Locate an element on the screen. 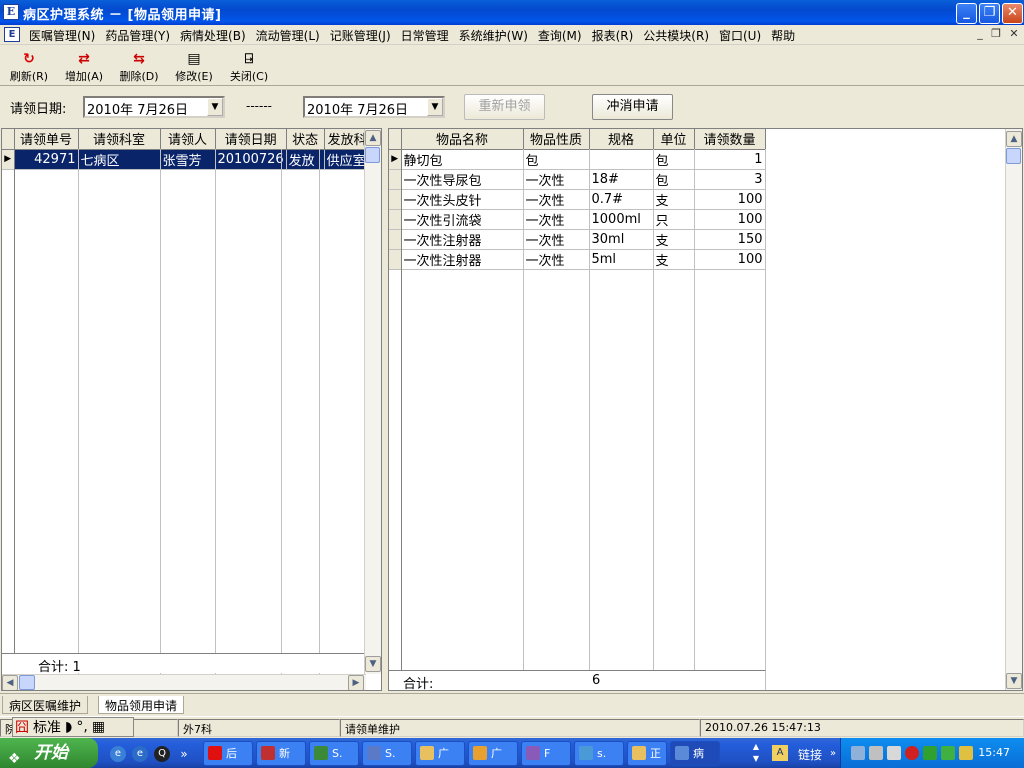  restore-button: ❐ is located at coordinates (989, 13).